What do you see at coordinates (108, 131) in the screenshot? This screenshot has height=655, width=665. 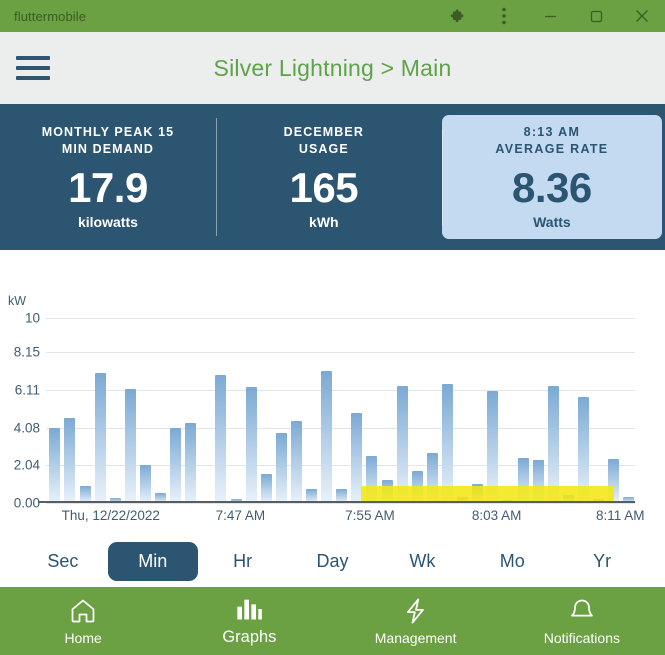 I see `stat-label-line1: MONTHLY PEAK 15` at bounding box center [108, 131].